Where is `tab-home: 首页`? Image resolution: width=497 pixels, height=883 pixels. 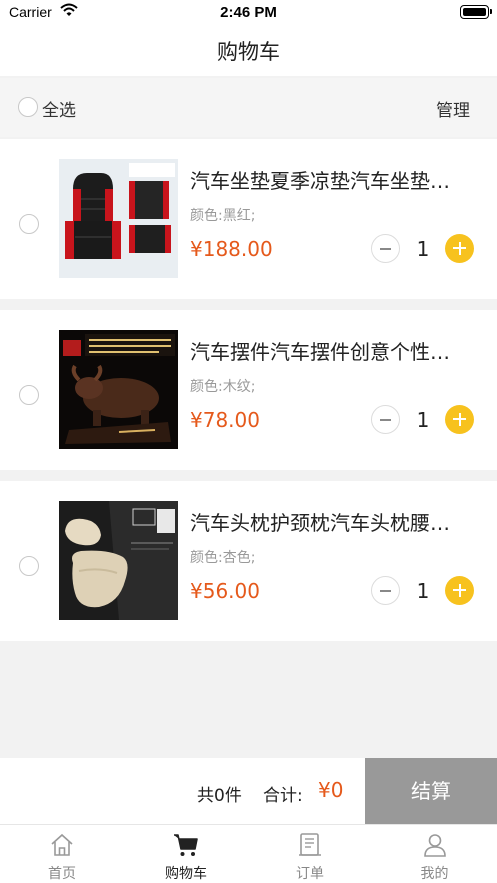 tab-home: 首页 is located at coordinates (62, 854).